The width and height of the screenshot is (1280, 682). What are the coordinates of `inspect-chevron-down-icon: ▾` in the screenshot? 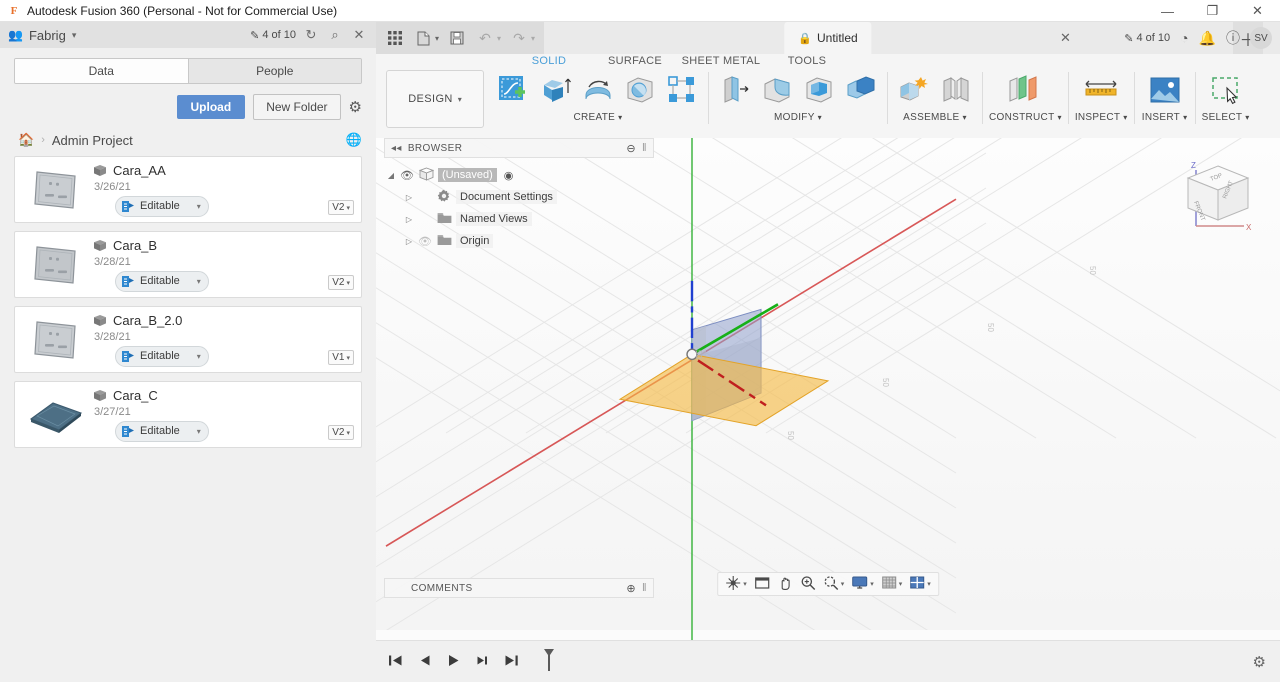 It's located at (1125, 117).